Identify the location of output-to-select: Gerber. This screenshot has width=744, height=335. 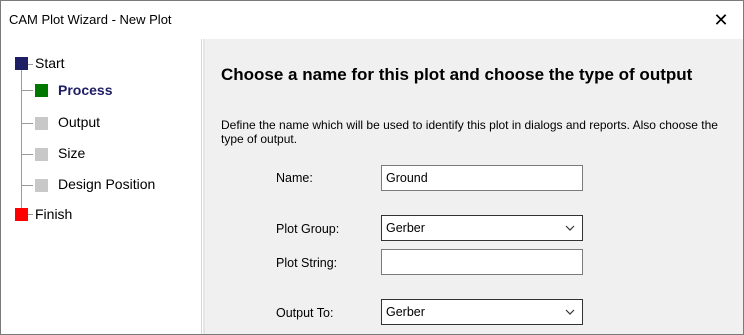
(482, 312).